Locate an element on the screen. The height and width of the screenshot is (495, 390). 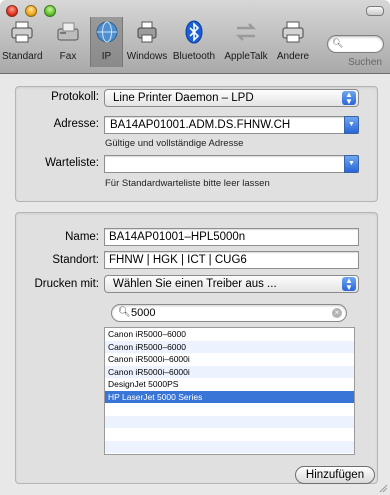
toolbar-item-andere: Andere is located at coordinates (293, 42).